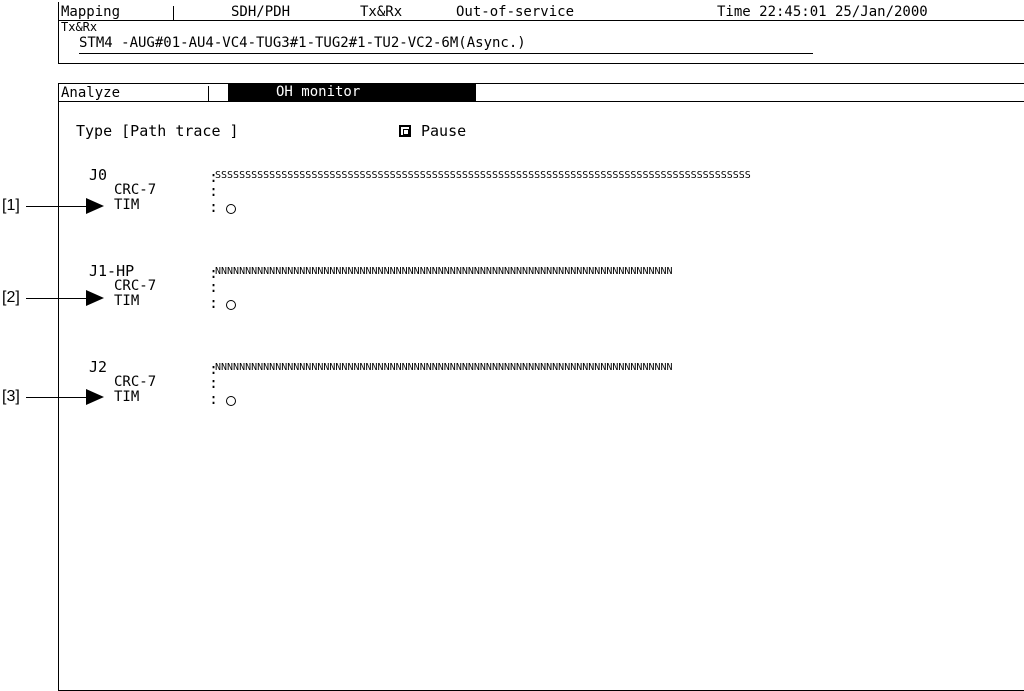  What do you see at coordinates (79, 27) in the screenshot?
I see `sub-label: Tx&Rx` at bounding box center [79, 27].